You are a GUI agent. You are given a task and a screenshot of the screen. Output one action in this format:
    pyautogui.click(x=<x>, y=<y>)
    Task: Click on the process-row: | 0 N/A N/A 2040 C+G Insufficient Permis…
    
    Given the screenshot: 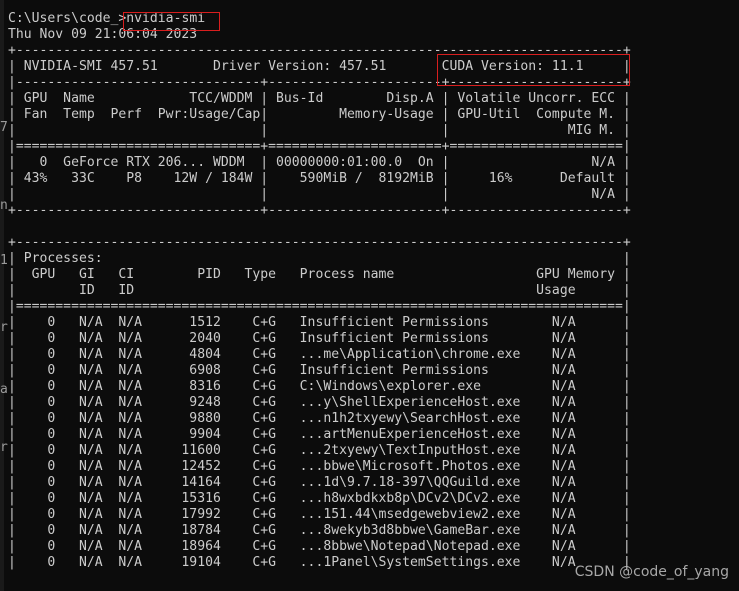 What is the action you would take?
    pyautogui.click(x=319, y=338)
    